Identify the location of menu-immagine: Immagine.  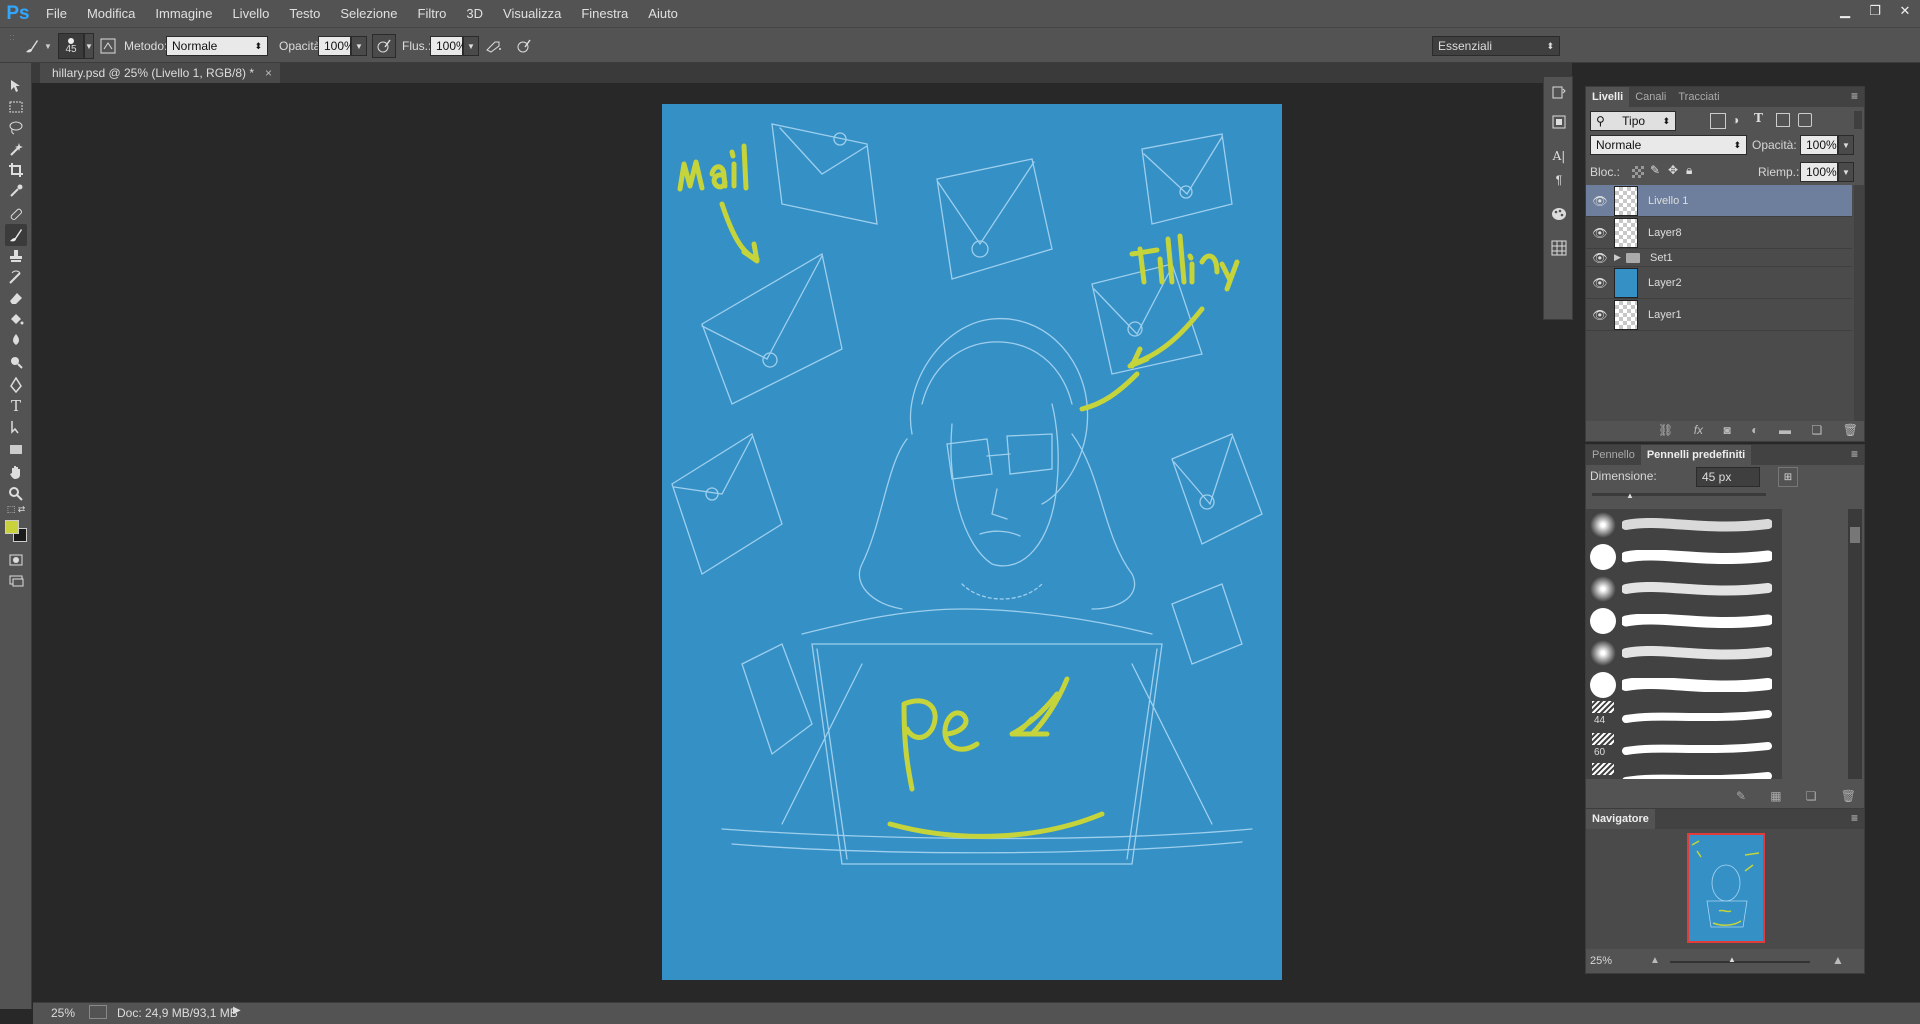
(183, 13).